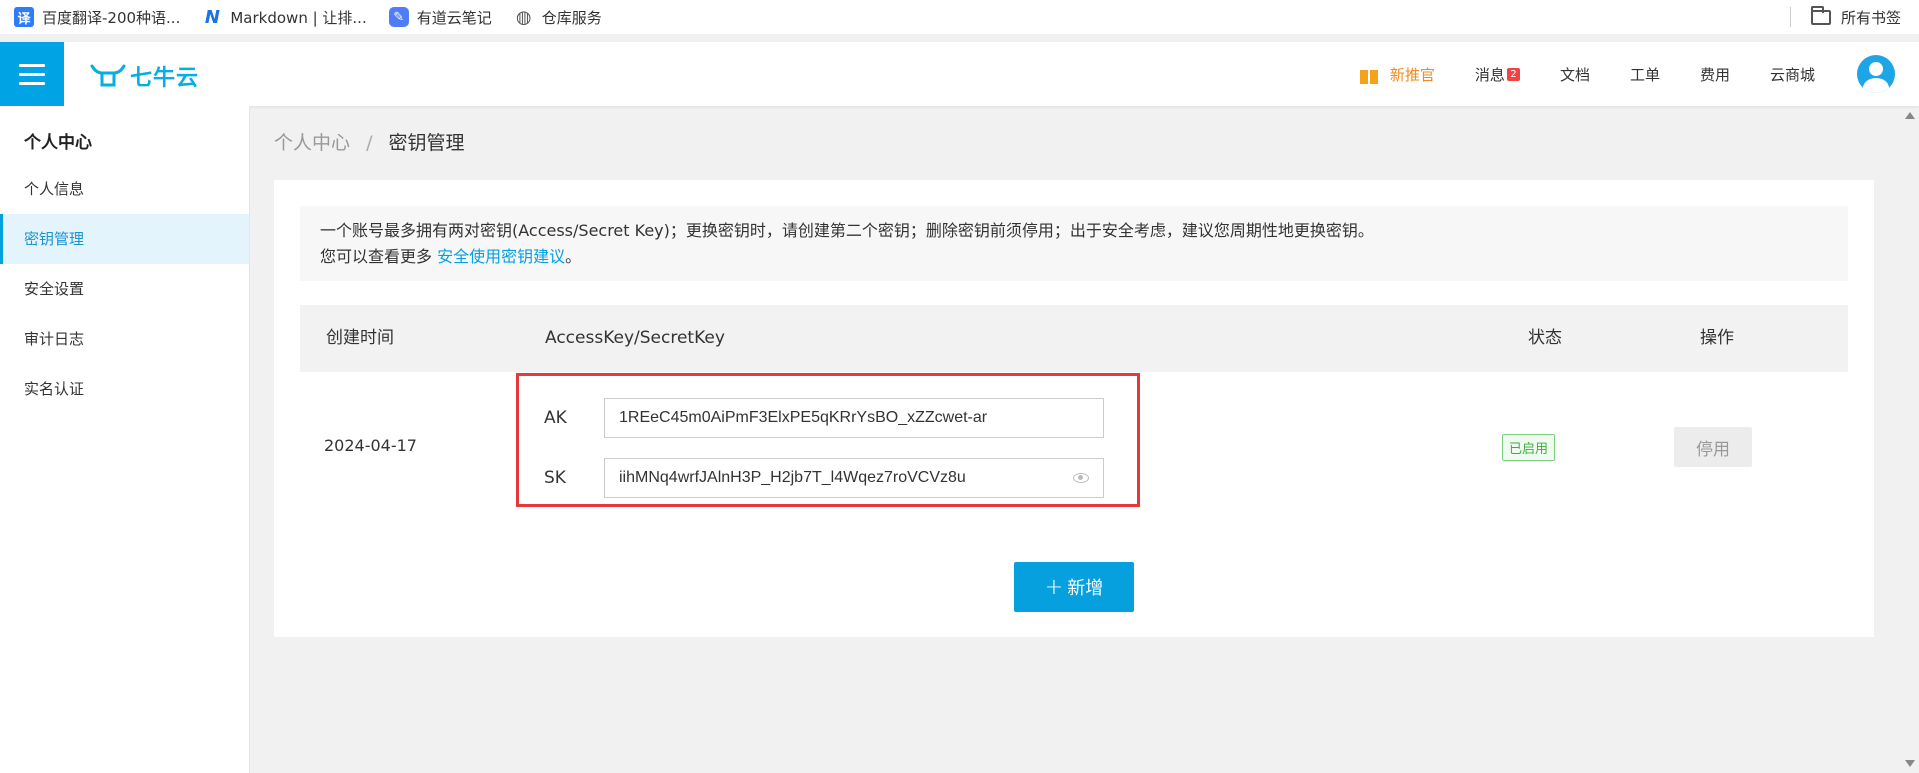 This screenshot has width=1919, height=773. Describe the element at coordinates (803, 417) in the screenshot. I see `access-key-value: 1REeC45m0AiPmF3ElxPE5qKRrYsBO_xZZcwet-ar` at that location.